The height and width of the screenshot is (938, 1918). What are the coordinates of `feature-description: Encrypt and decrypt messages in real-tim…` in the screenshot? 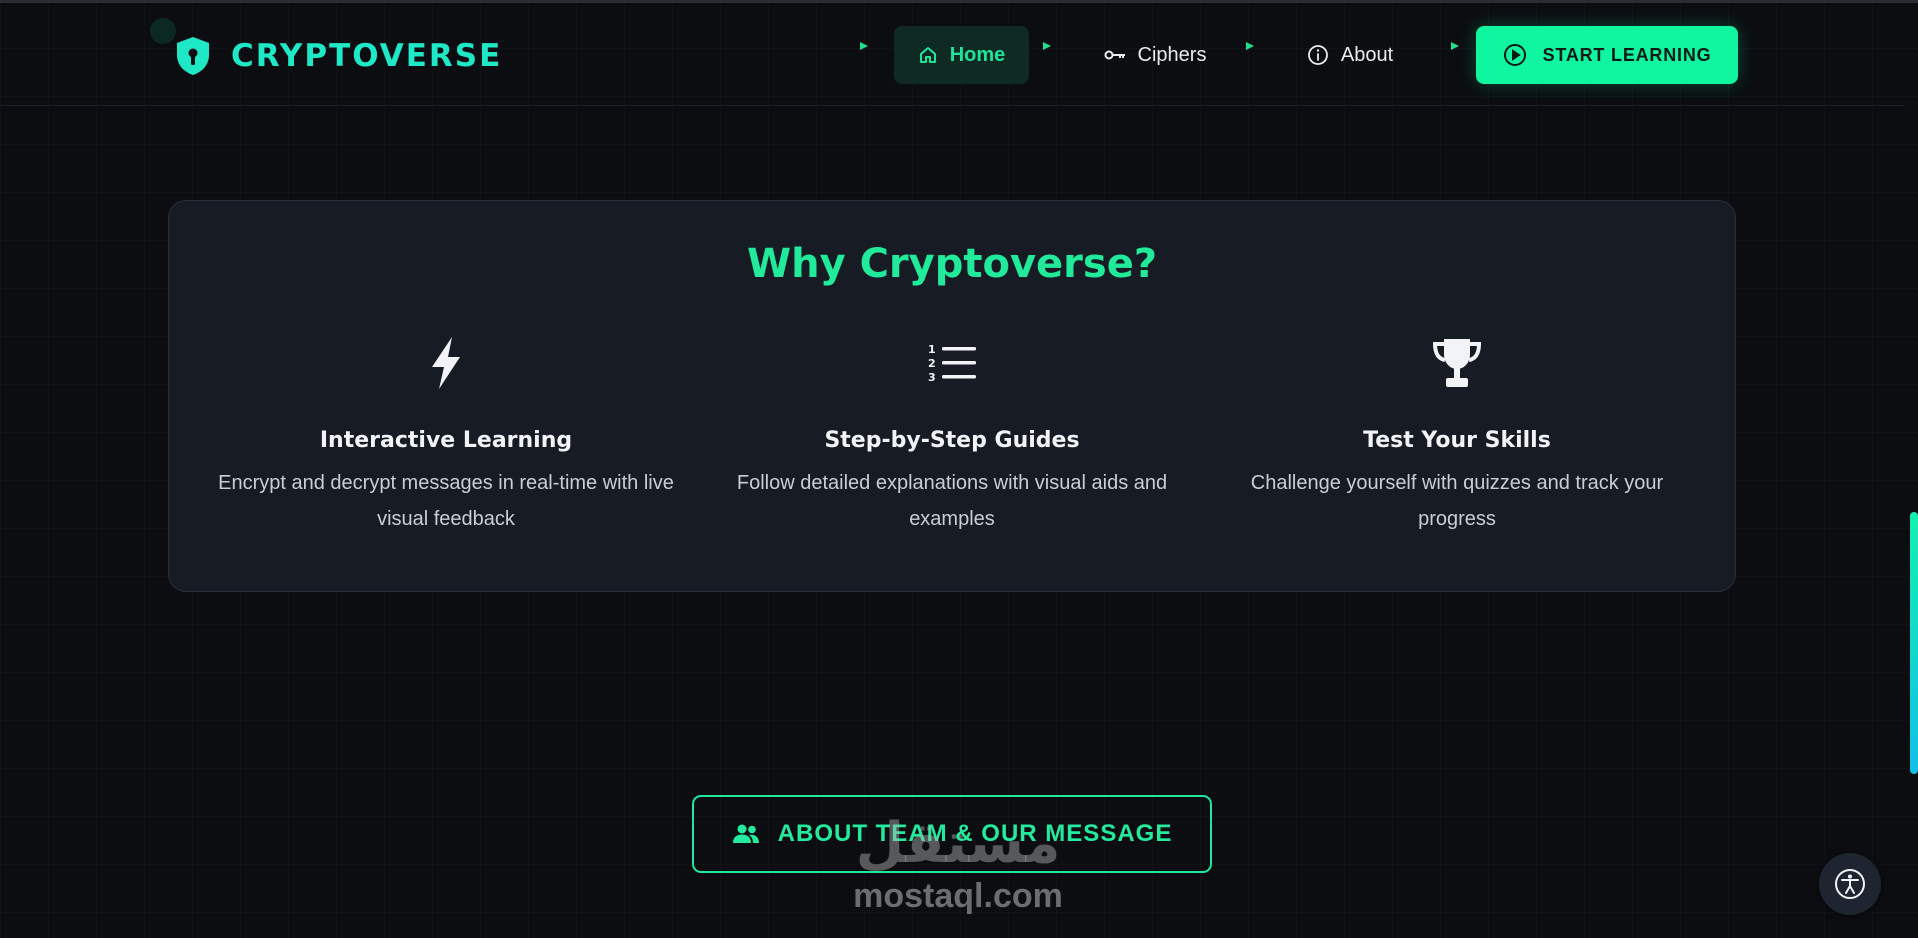 It's located at (446, 501).